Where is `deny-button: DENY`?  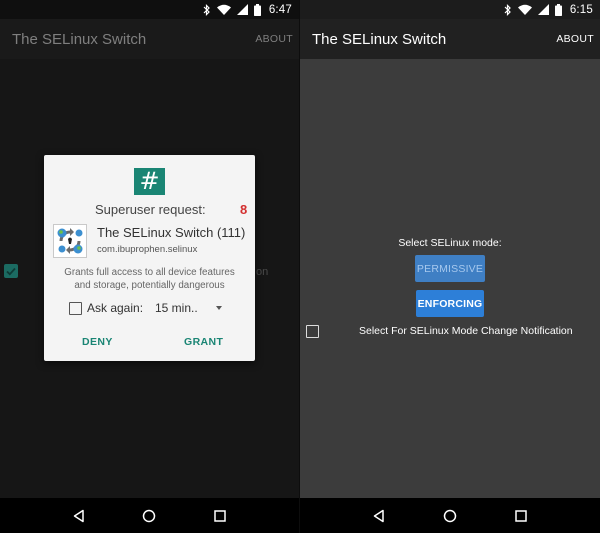 deny-button: DENY is located at coordinates (97, 342).